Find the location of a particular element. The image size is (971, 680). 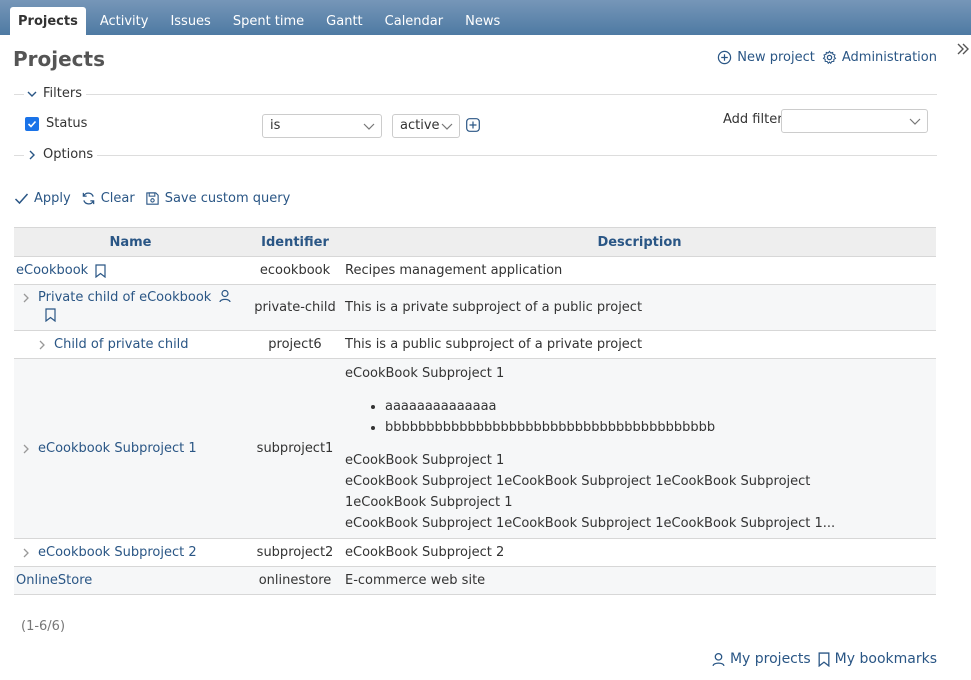

new-project-link: New project is located at coordinates (766, 57).